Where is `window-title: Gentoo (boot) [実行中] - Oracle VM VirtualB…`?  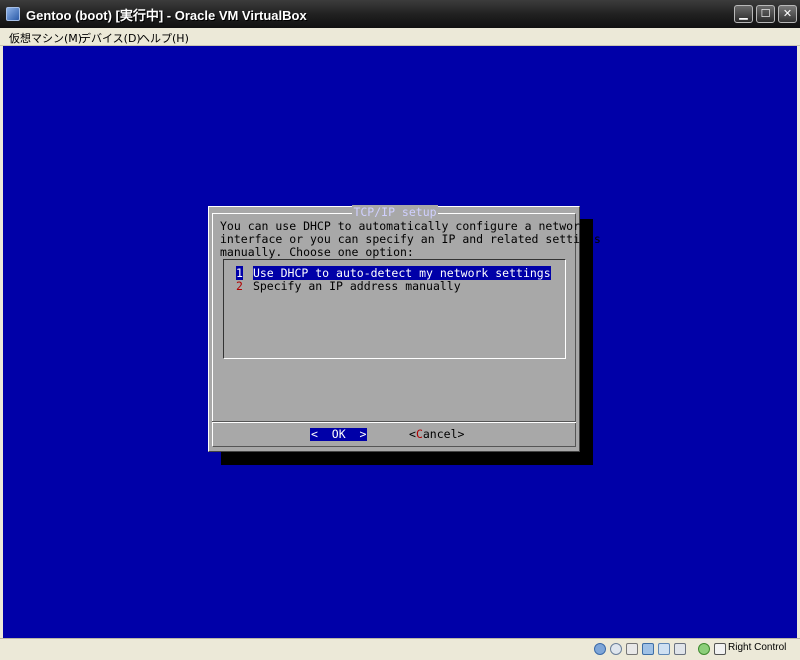 window-title: Gentoo (boot) [実行中] - Oracle VM VirtualB… is located at coordinates (166, 15).